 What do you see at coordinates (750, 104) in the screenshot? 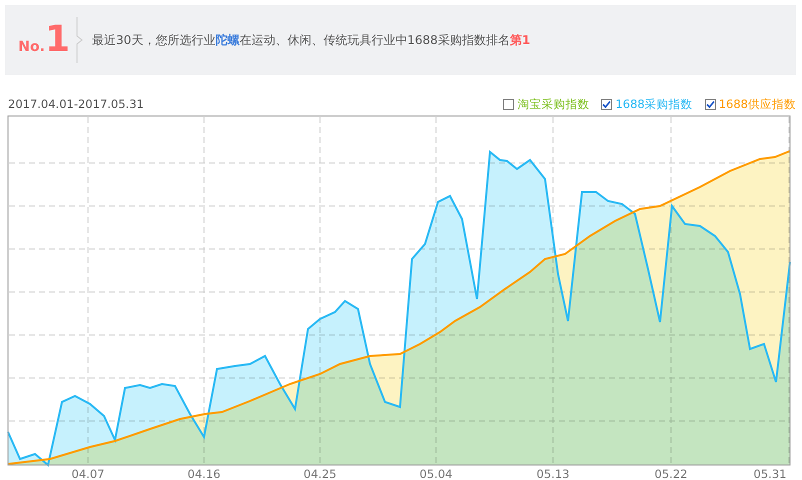
I see `legend-item: 1688供应指数` at bounding box center [750, 104].